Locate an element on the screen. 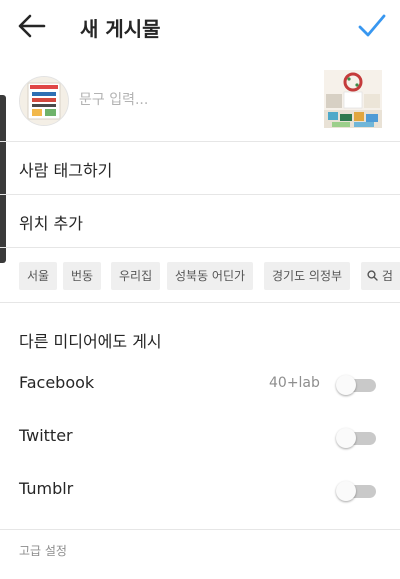 The height and width of the screenshot is (579, 400). checkmark-icon is located at coordinates (372, 25).